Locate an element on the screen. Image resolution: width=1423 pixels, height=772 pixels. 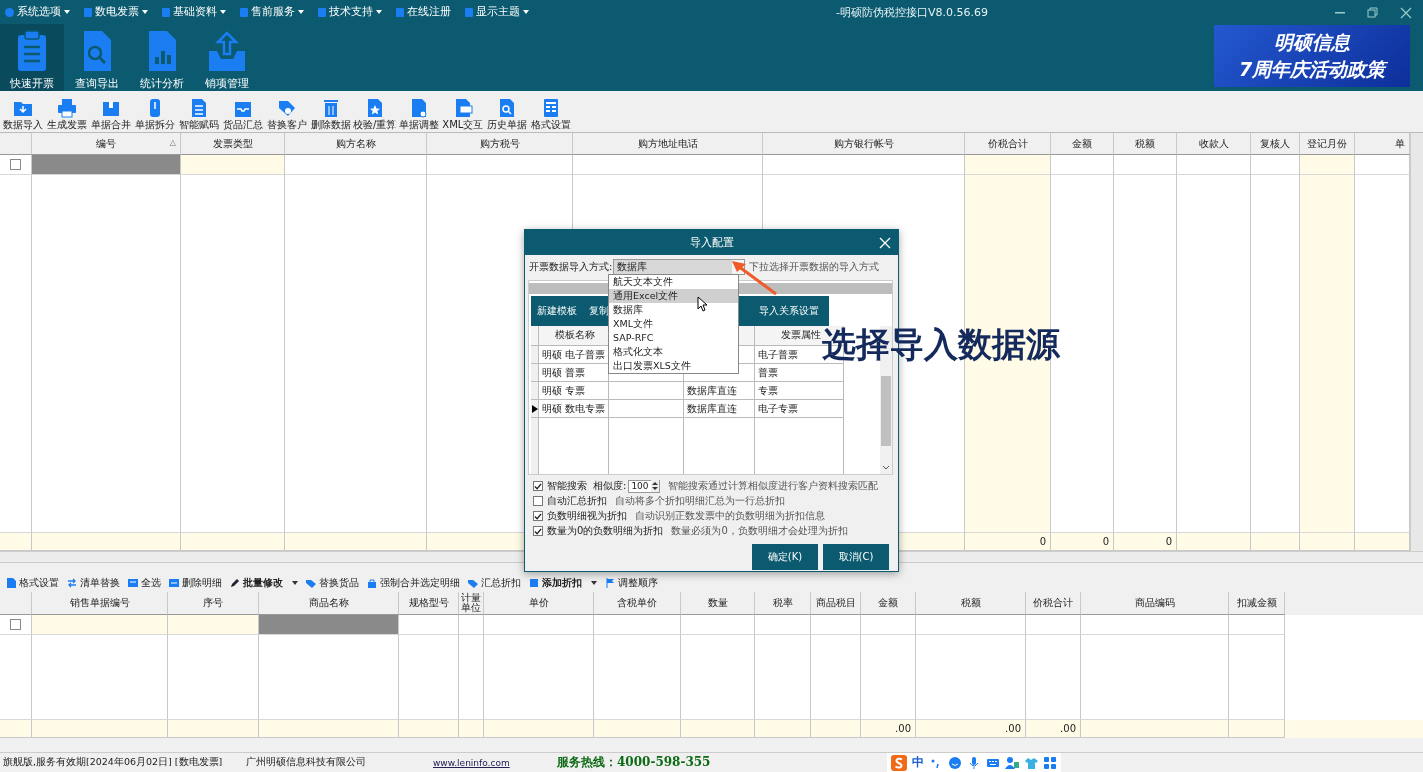
checkbox-label: 自动汇总折扣 is located at coordinates (577, 501).